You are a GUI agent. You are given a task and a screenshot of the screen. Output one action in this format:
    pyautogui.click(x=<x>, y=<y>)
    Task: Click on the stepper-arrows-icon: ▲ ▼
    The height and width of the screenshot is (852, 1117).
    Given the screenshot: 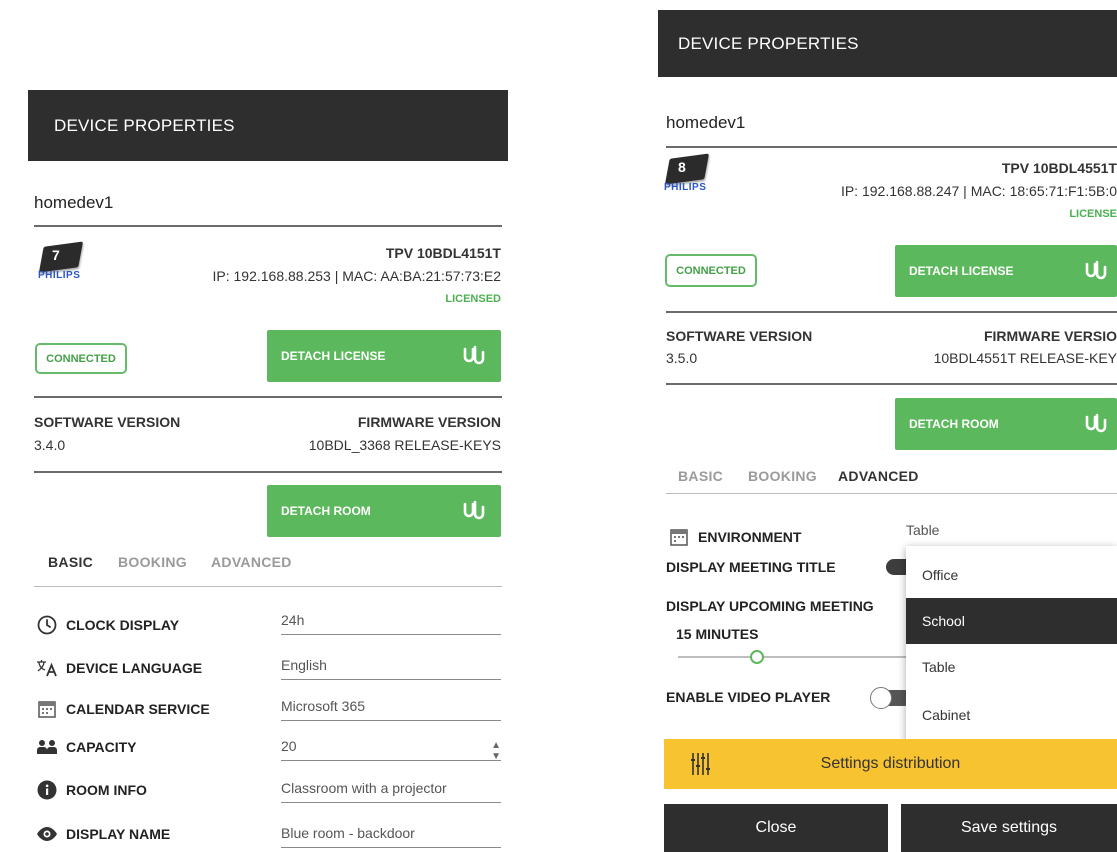 What is the action you would take?
    pyautogui.click(x=496, y=751)
    